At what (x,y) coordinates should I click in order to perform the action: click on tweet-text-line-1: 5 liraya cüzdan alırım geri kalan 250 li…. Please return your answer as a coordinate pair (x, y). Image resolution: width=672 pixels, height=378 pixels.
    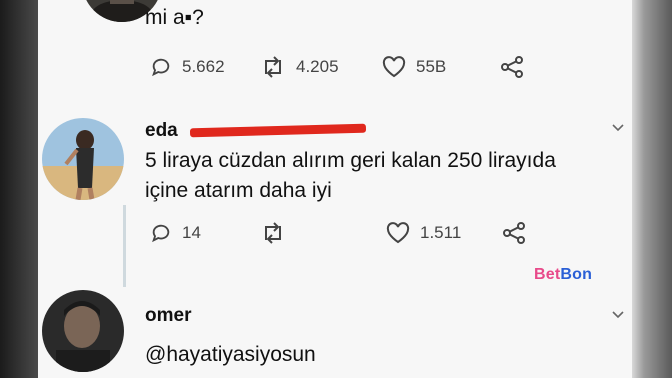
    Looking at the image, I should click on (350, 160).